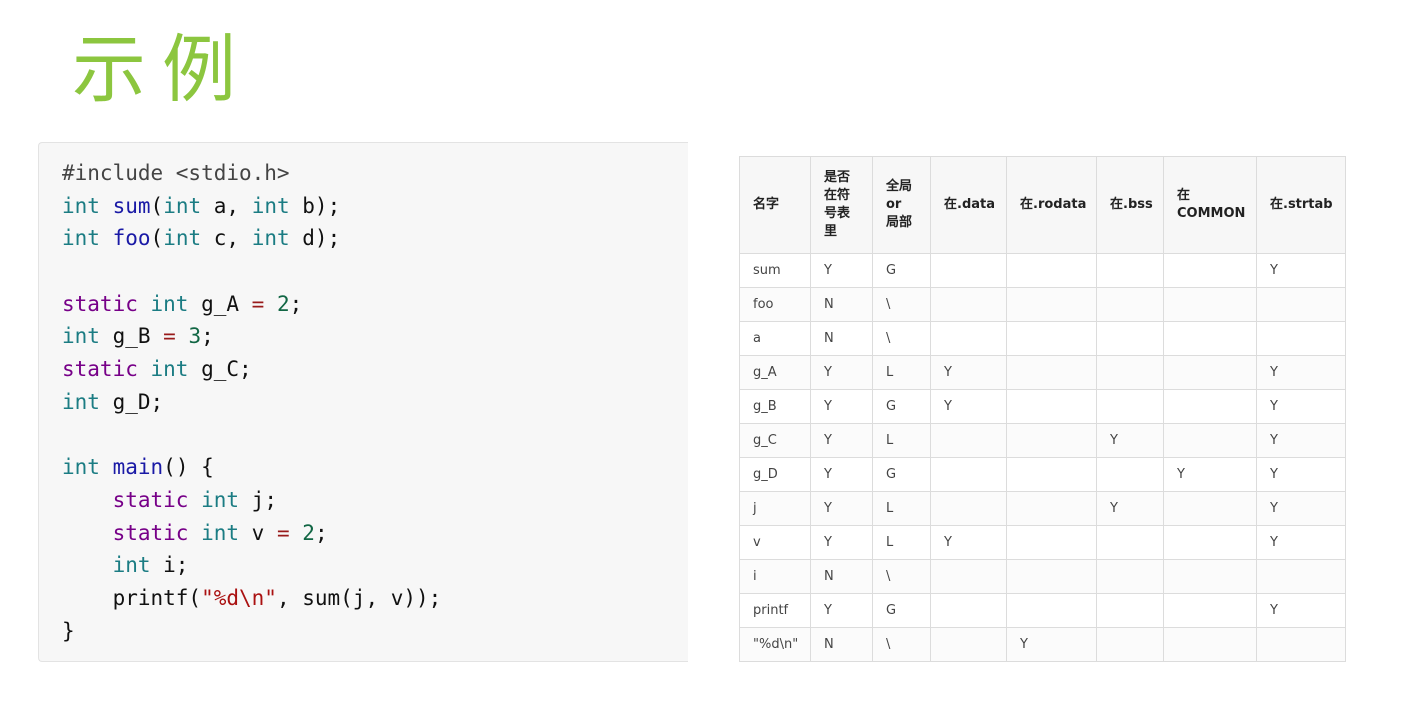 This screenshot has height=706, width=1406. I want to click on column-header: 在 COMMON, so click(1210, 205).